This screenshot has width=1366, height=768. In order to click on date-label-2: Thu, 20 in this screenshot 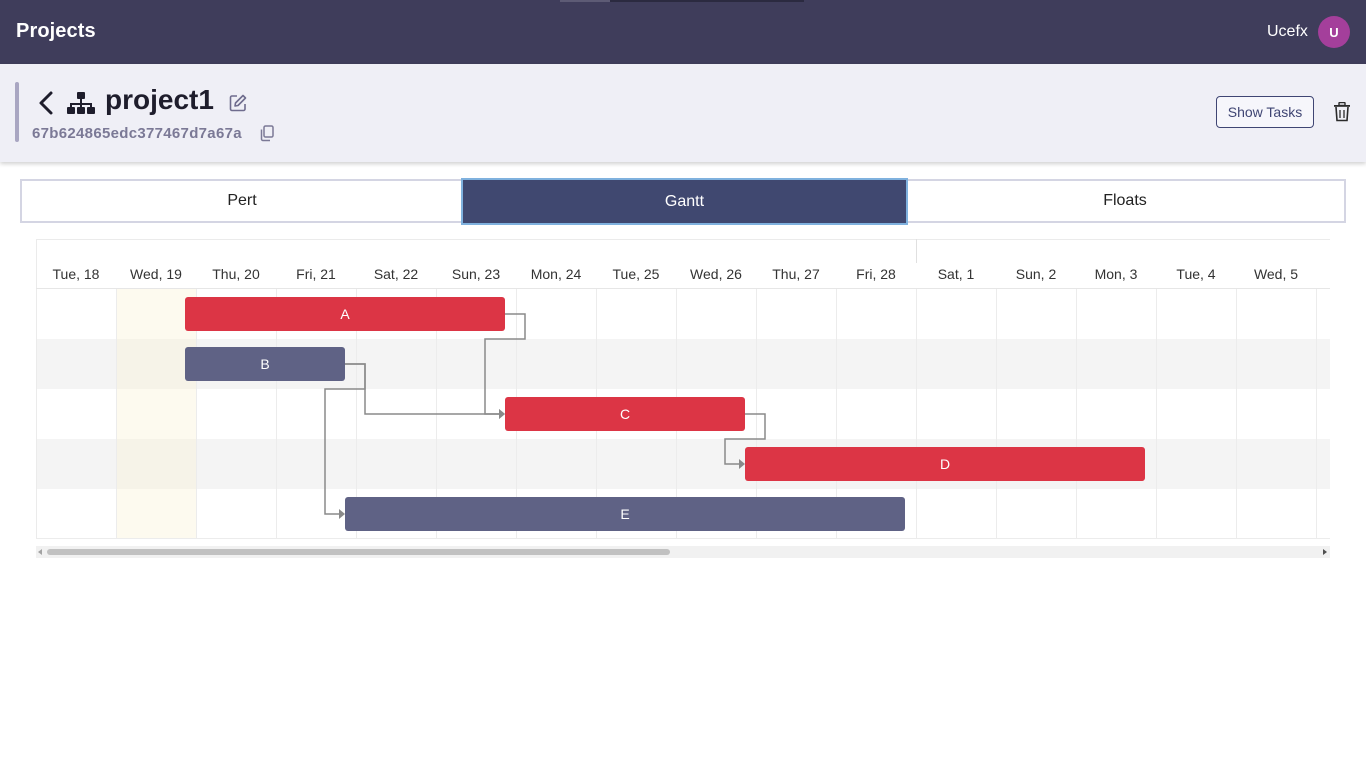, I will do `click(236, 274)`.